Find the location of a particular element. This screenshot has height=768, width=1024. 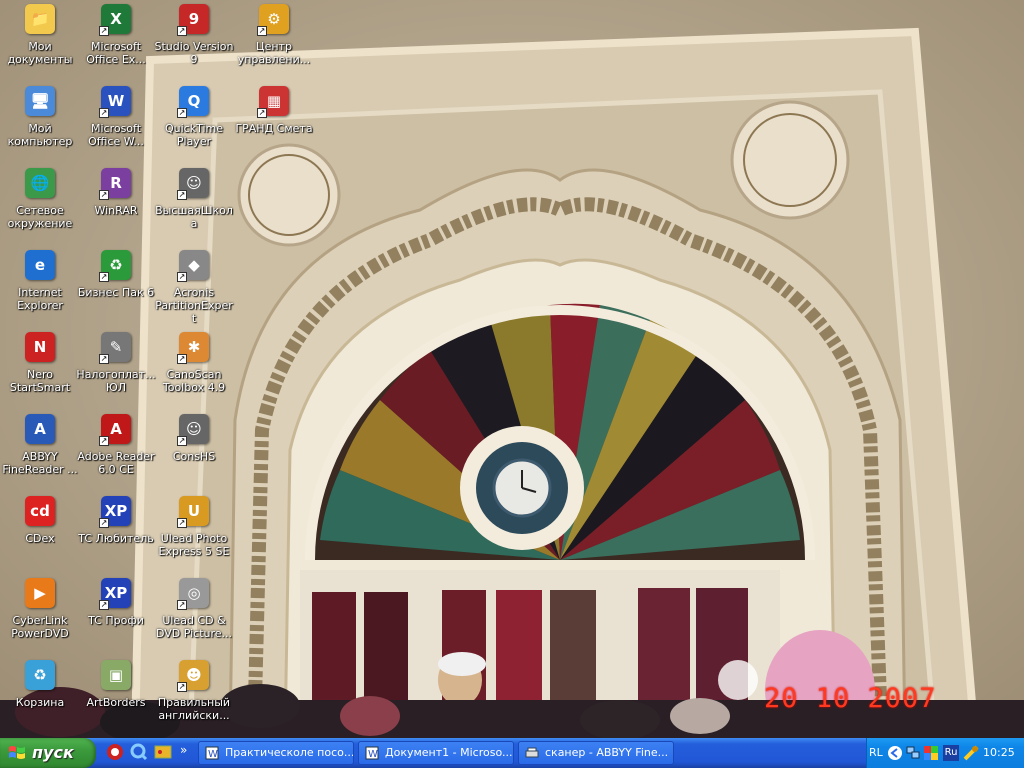

desktop-icon: XP ↗ TC Профи is located at coordinates (116, 601).